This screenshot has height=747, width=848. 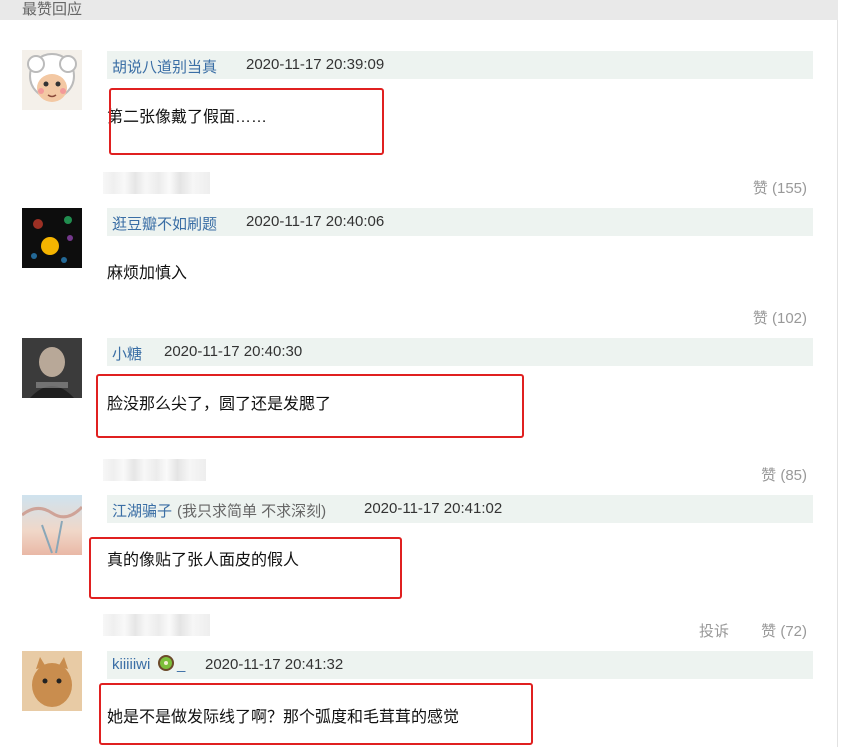 I want to click on username-link: 小糖, so click(x=127, y=353).